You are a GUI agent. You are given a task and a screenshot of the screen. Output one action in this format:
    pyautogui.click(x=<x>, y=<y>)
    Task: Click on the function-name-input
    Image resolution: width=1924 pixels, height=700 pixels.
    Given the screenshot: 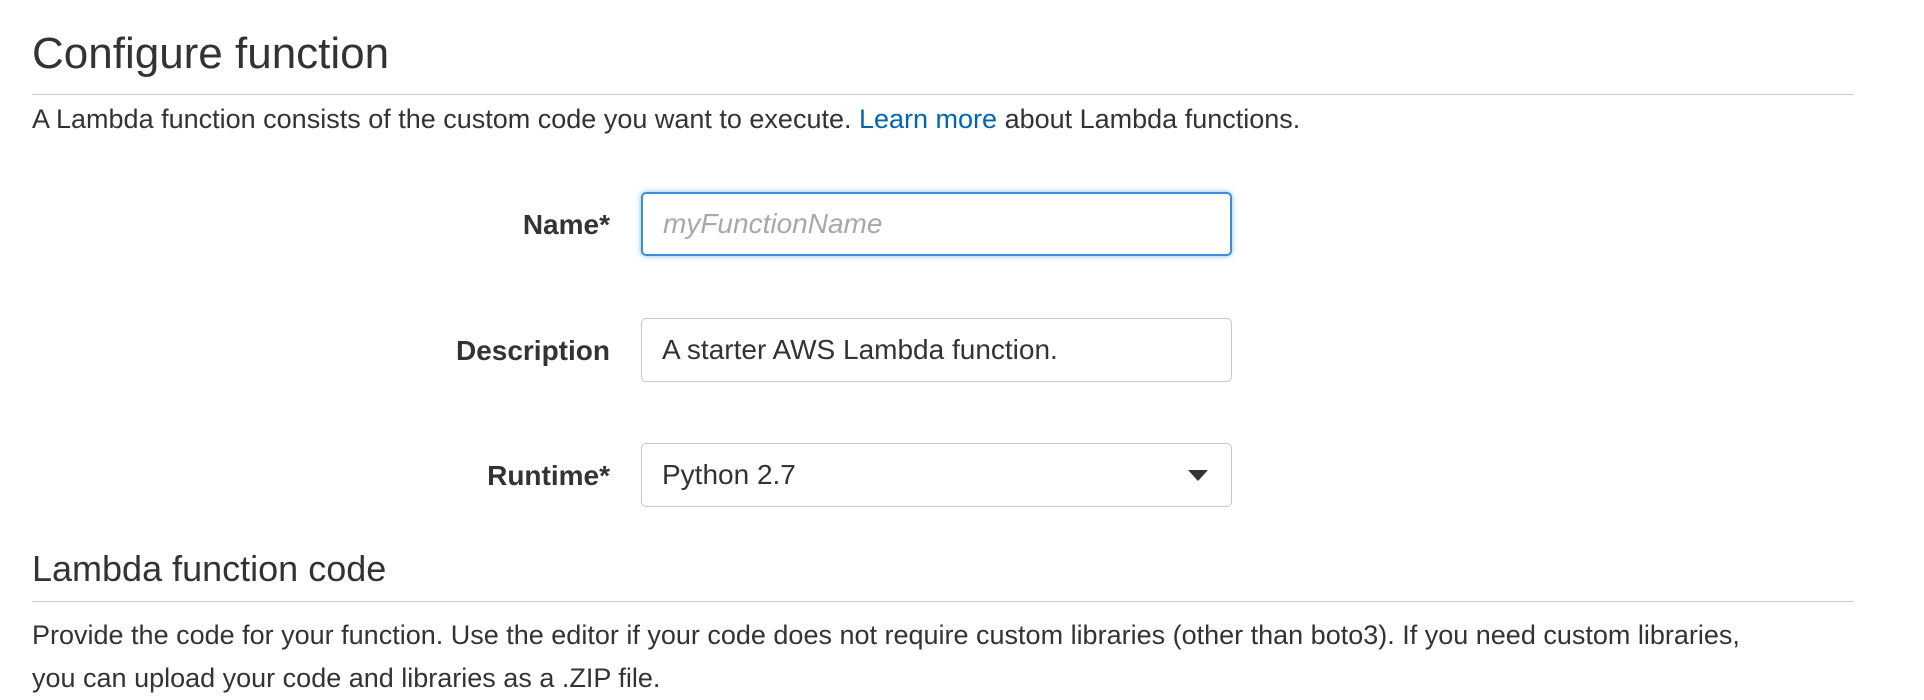 What is the action you would take?
    pyautogui.click(x=936, y=224)
    